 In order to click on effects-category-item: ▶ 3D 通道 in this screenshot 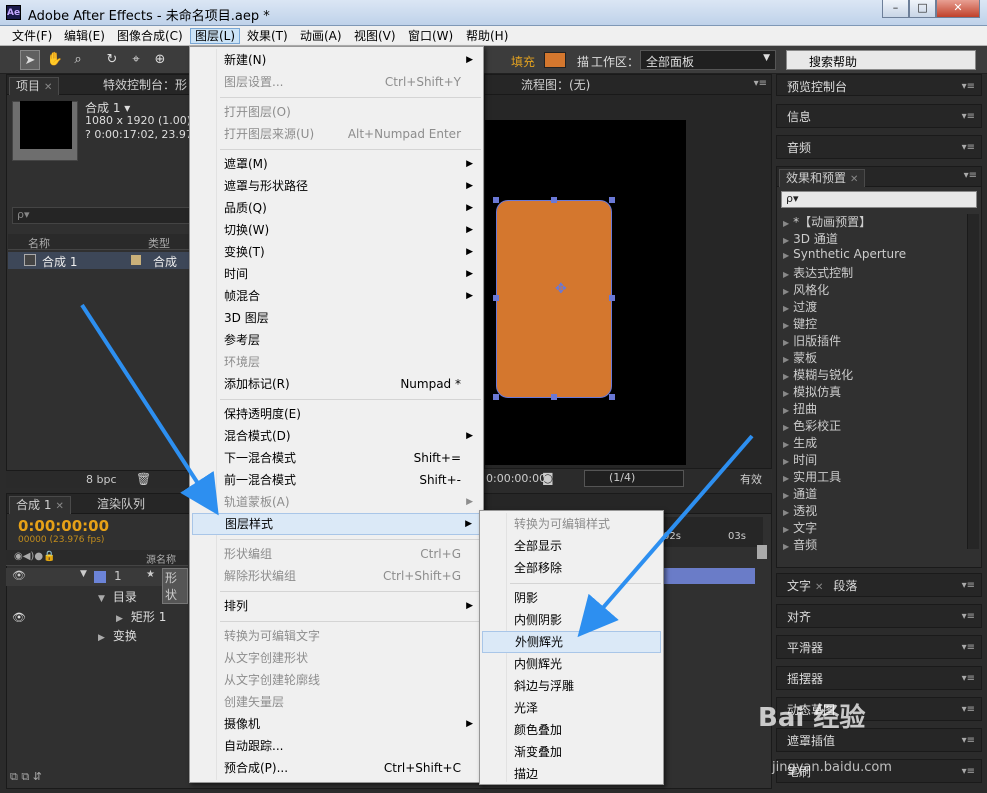, I will do `click(810, 238)`.